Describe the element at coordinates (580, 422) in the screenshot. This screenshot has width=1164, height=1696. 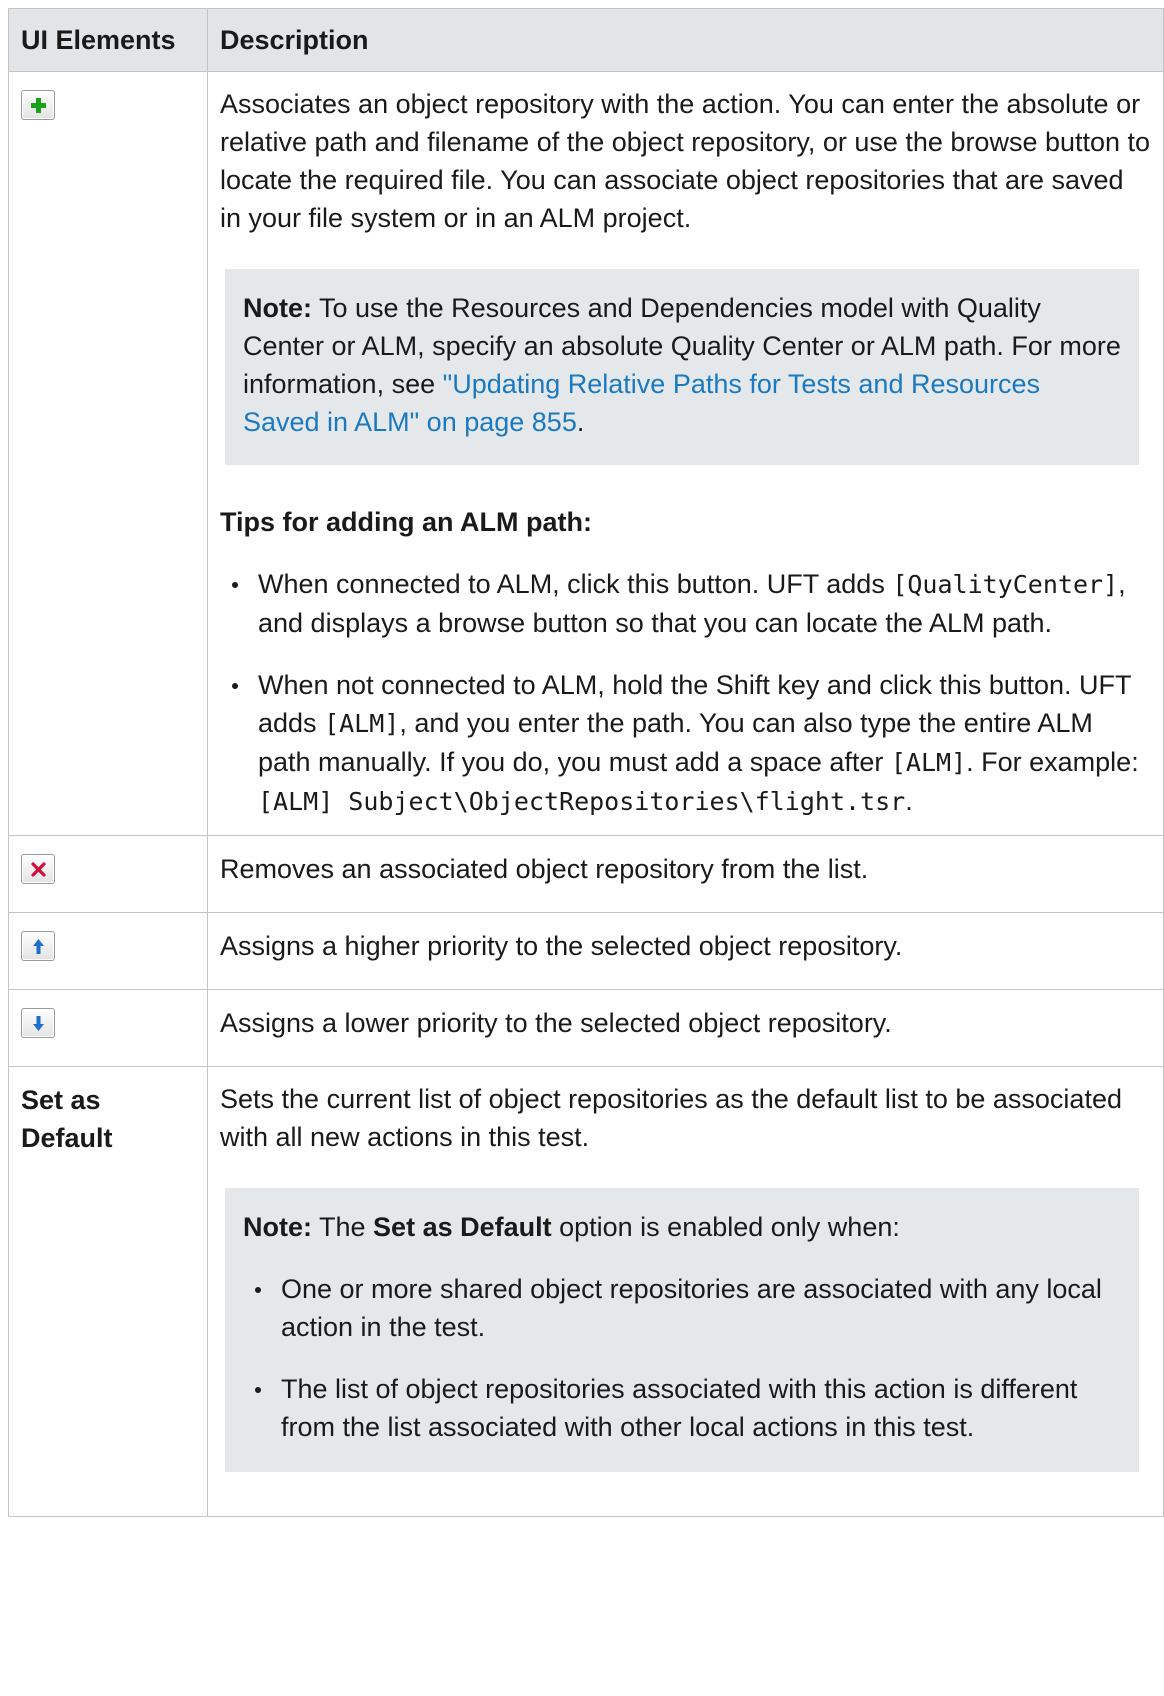
I see `note-end: .` at that location.